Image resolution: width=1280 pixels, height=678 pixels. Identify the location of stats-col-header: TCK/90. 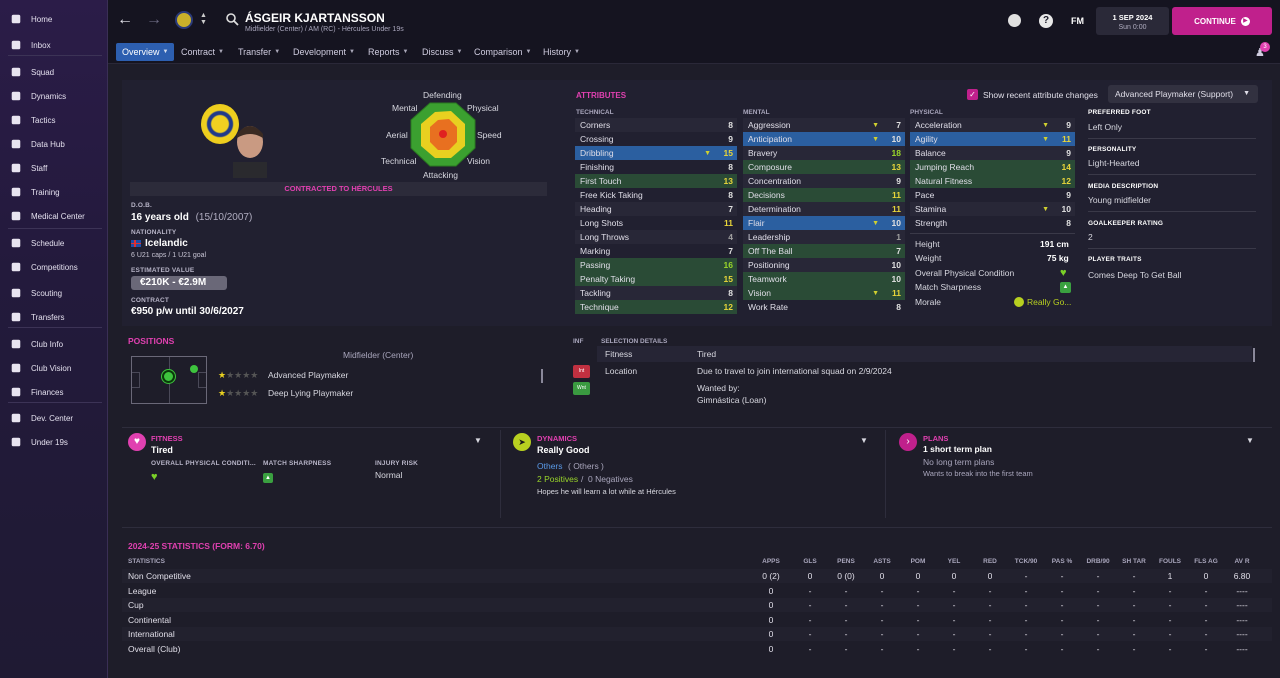
(1026, 561).